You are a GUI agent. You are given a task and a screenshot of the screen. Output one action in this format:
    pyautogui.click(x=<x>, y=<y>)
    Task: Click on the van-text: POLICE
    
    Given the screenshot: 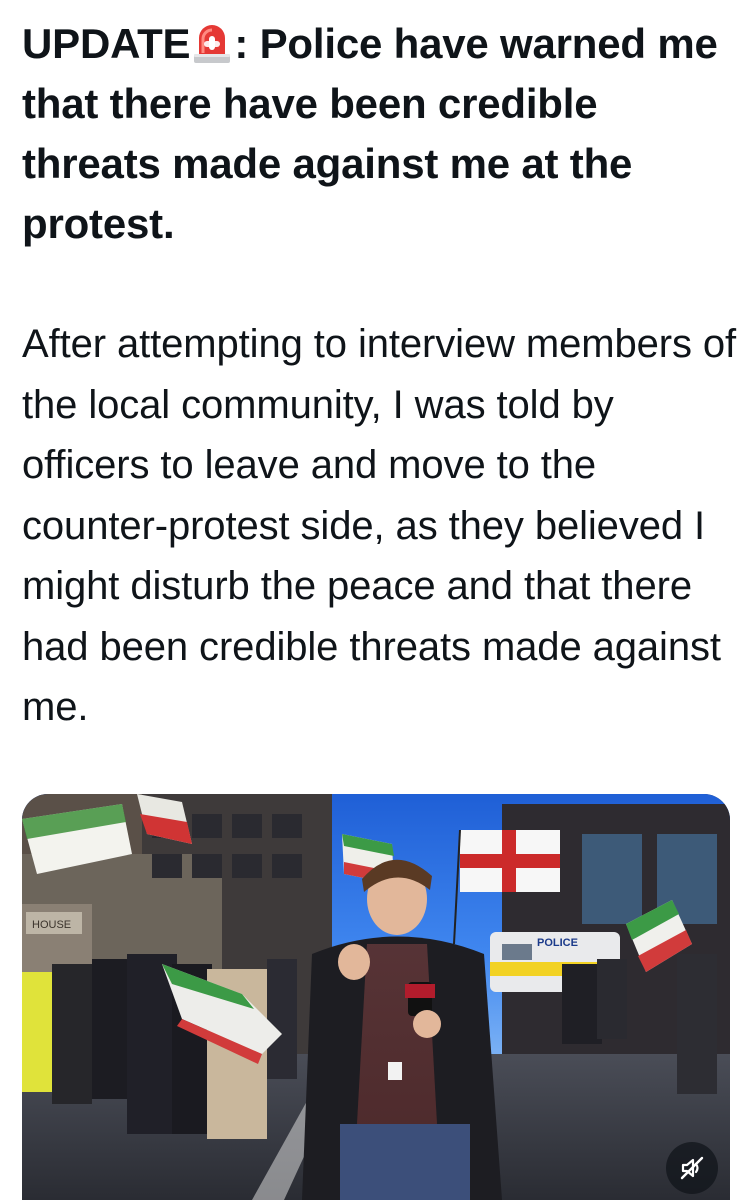 What is the action you would take?
    pyautogui.click(x=557, y=943)
    